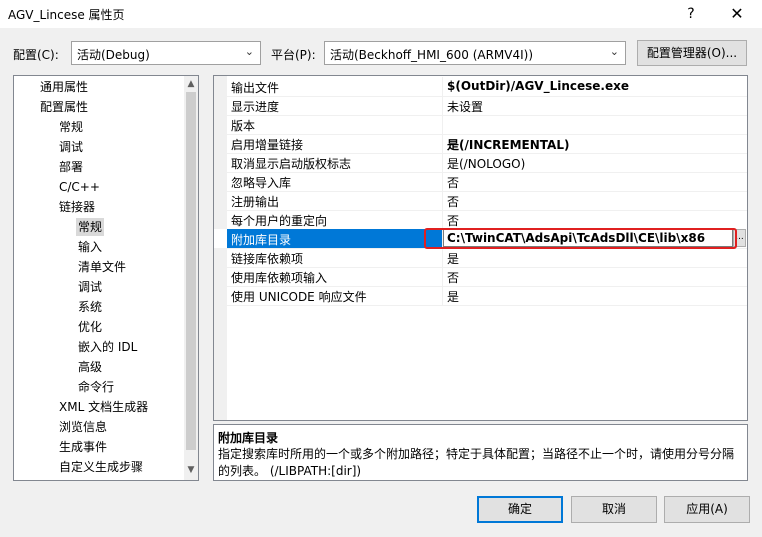 This screenshot has width=762, height=537. I want to click on property-value: 是(/NOLOGO), so click(486, 164).